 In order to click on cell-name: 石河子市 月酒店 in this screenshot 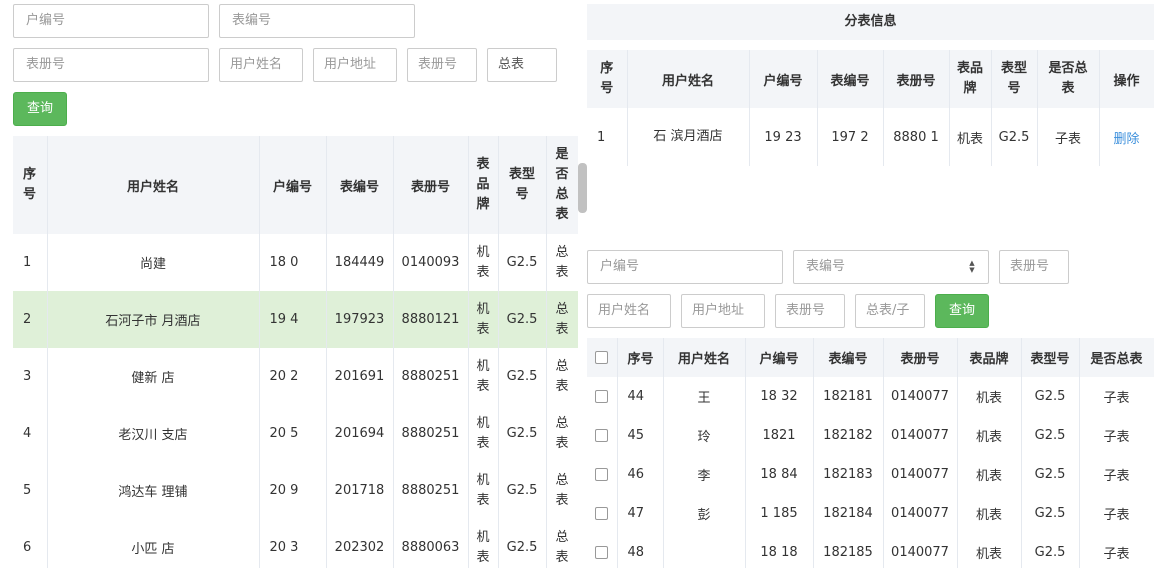, I will do `click(153, 319)`.